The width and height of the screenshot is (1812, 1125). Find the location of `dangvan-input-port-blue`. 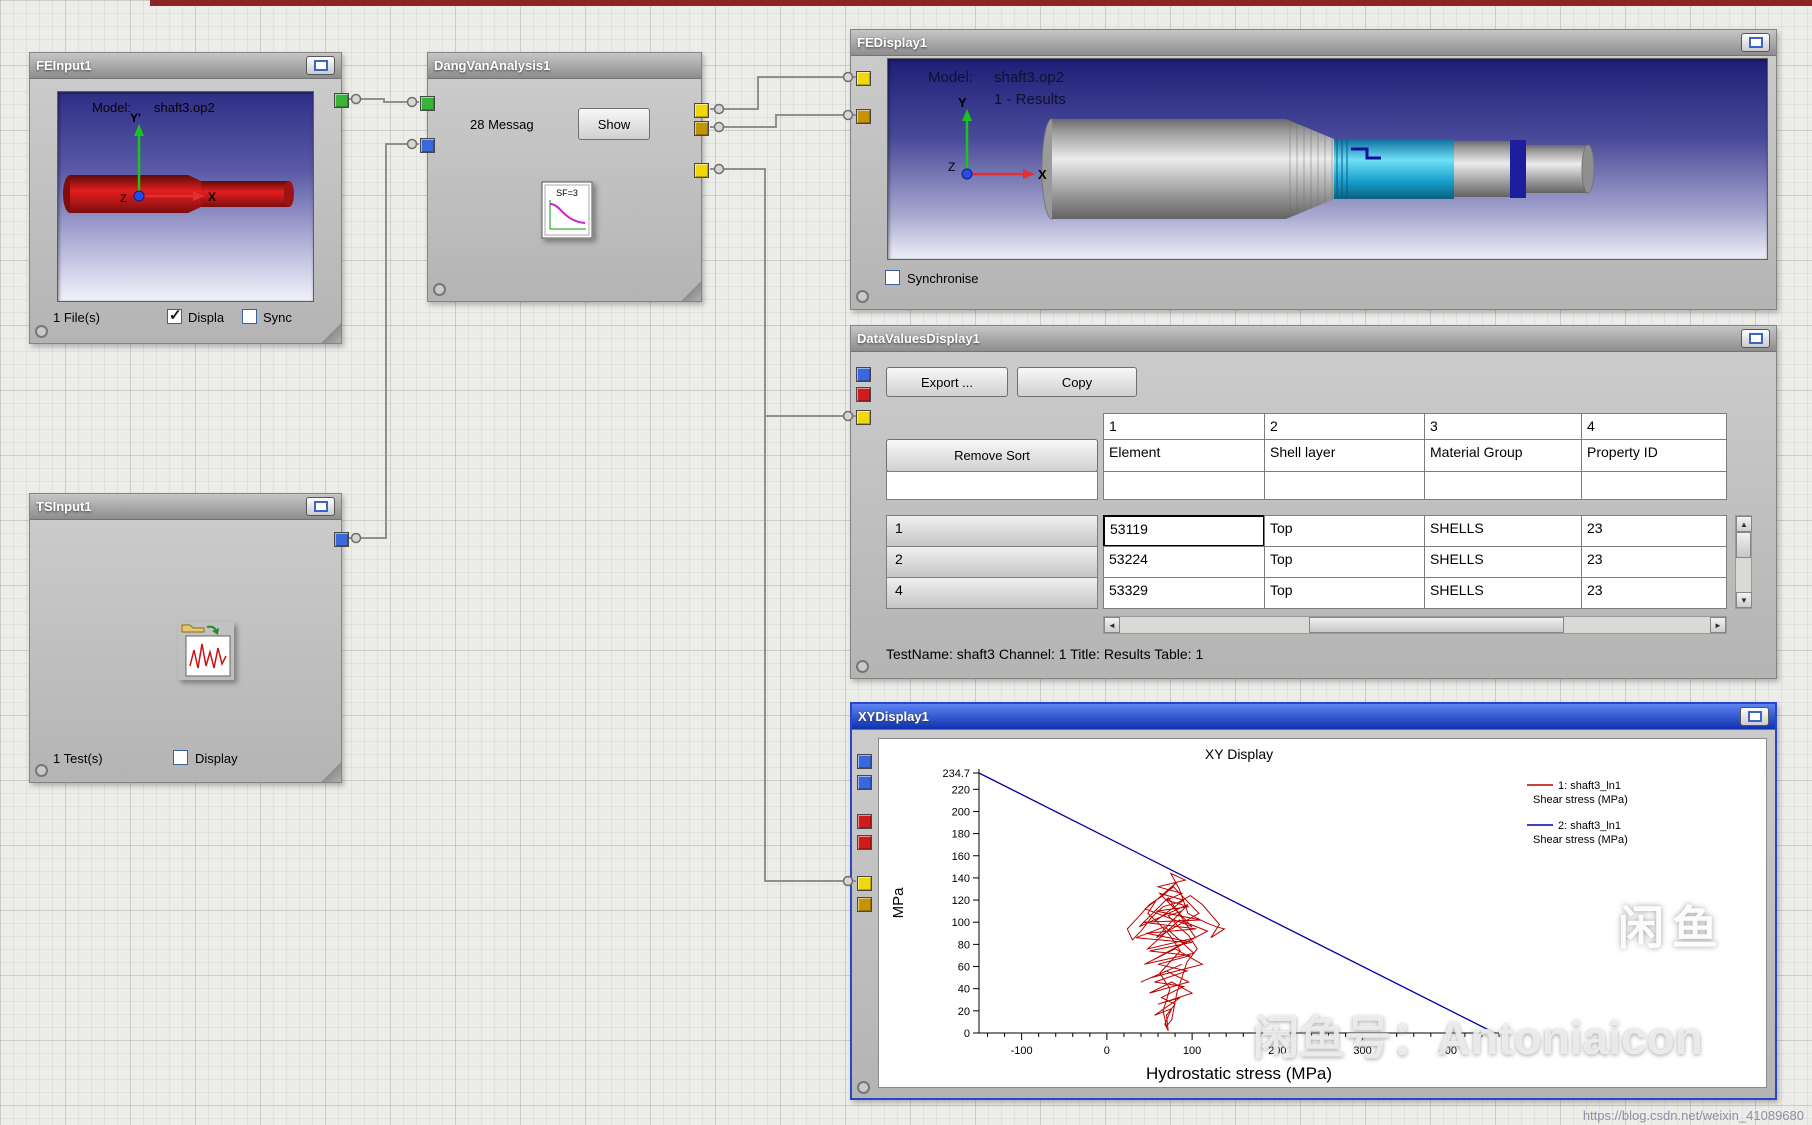

dangvan-input-port-blue is located at coordinates (427, 145).